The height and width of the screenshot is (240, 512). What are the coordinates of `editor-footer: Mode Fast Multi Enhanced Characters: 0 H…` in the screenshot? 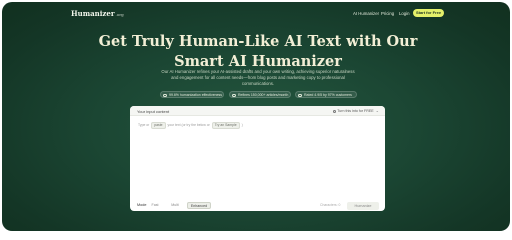 It's located at (257, 205).